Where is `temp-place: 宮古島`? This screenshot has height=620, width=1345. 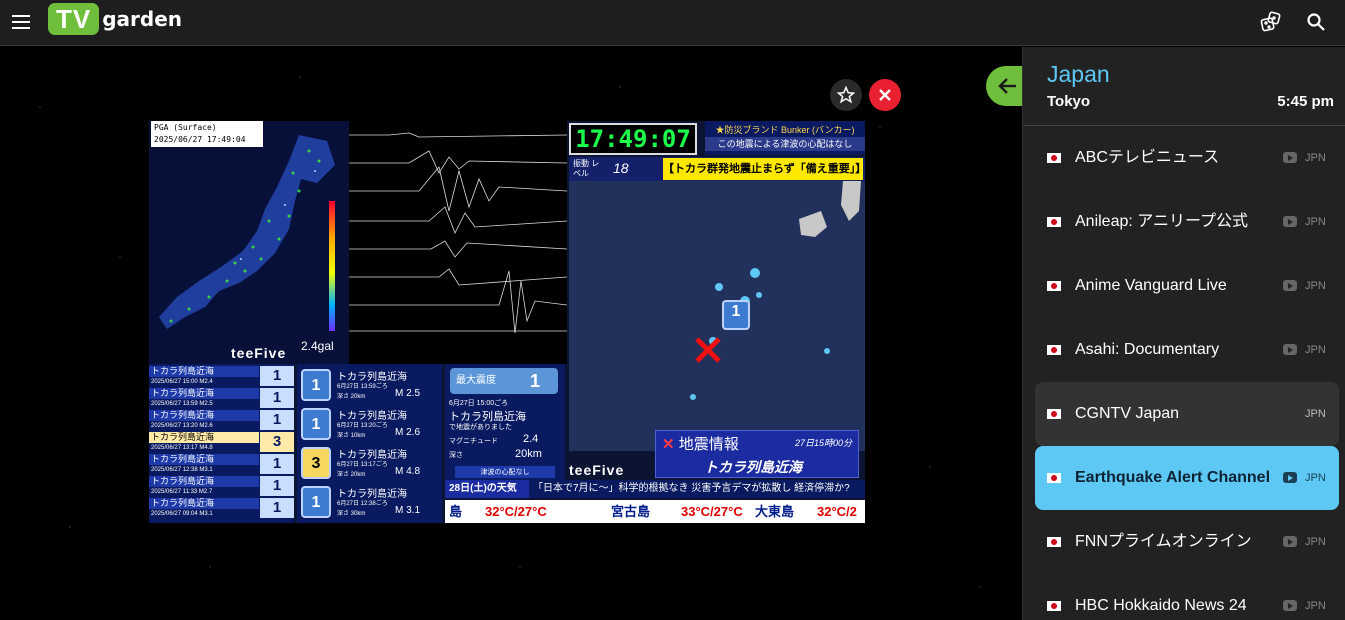
temp-place: 宮古島 is located at coordinates (631, 511).